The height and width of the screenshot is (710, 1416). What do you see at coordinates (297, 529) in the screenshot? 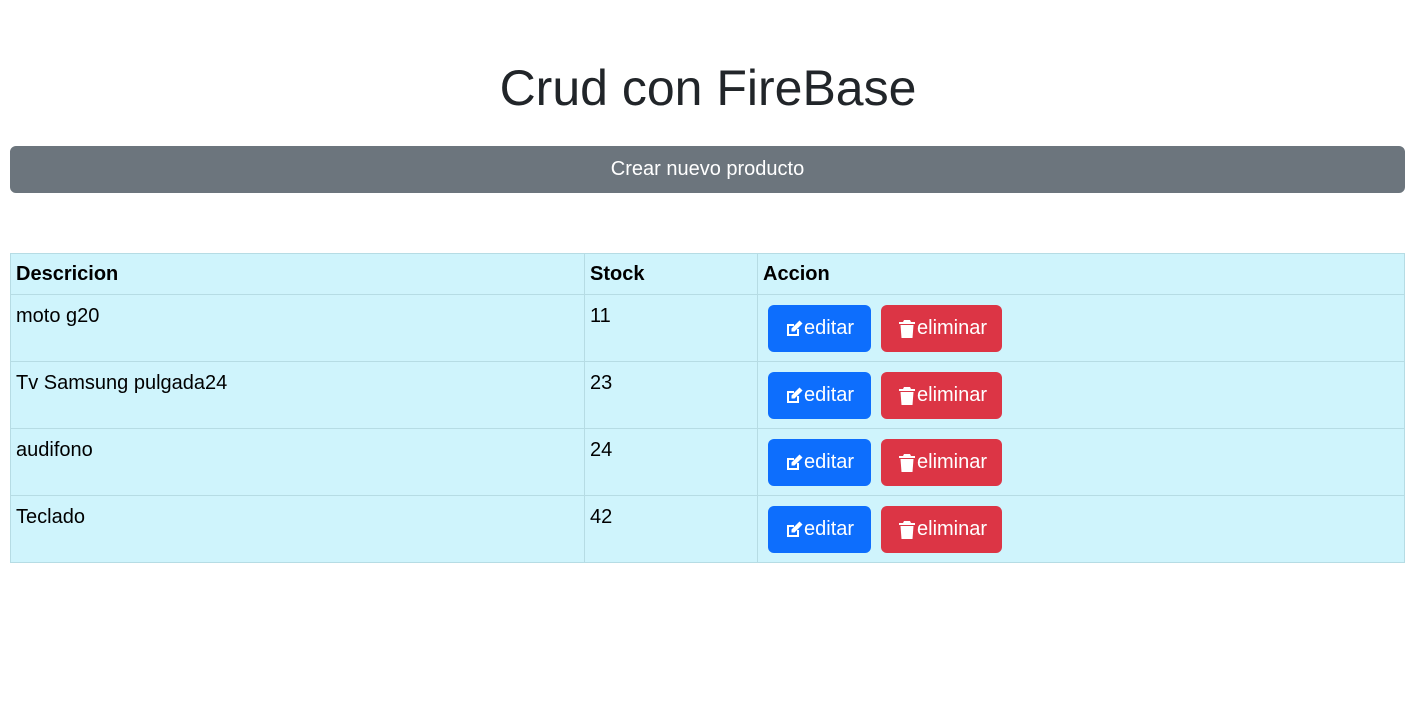
I see `product-description: Teclado` at bounding box center [297, 529].